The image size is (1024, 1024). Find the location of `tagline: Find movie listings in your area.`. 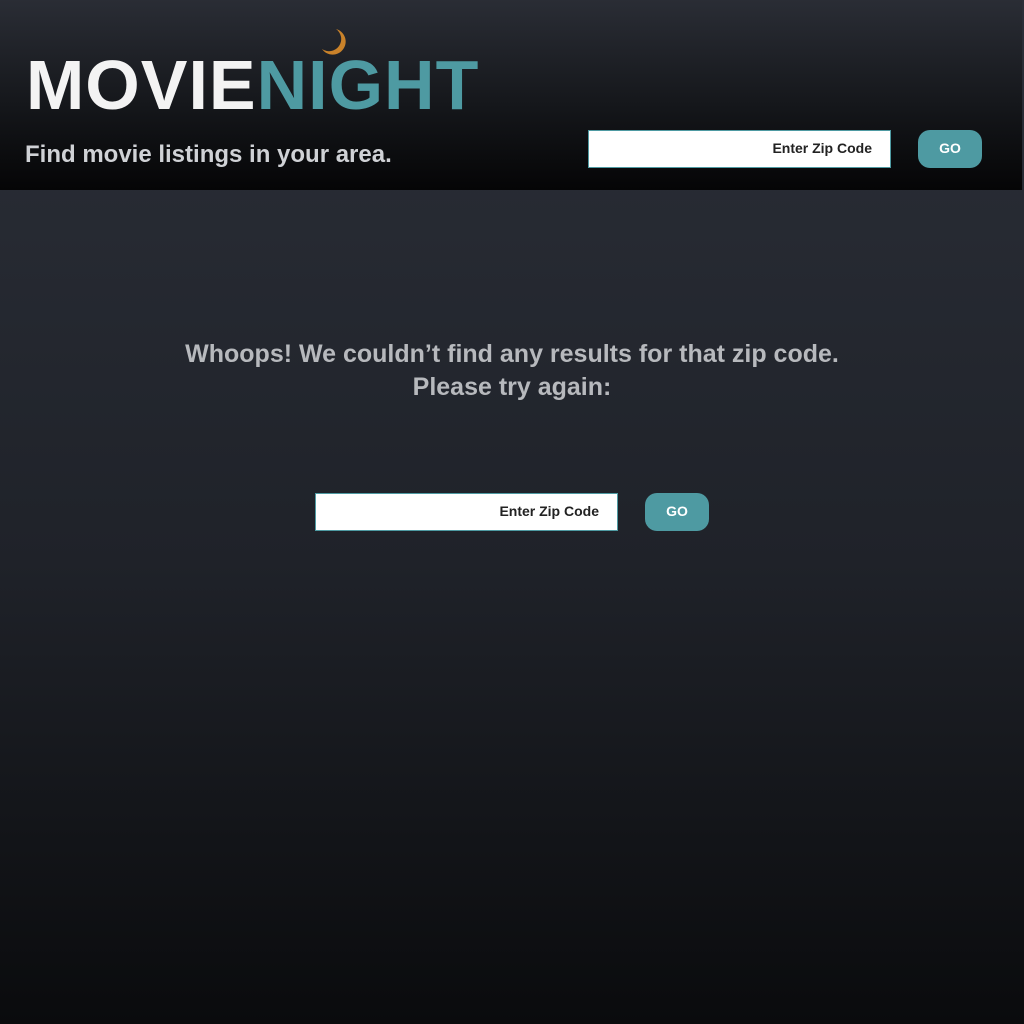

tagline: Find movie listings in your area. is located at coordinates (208, 154).